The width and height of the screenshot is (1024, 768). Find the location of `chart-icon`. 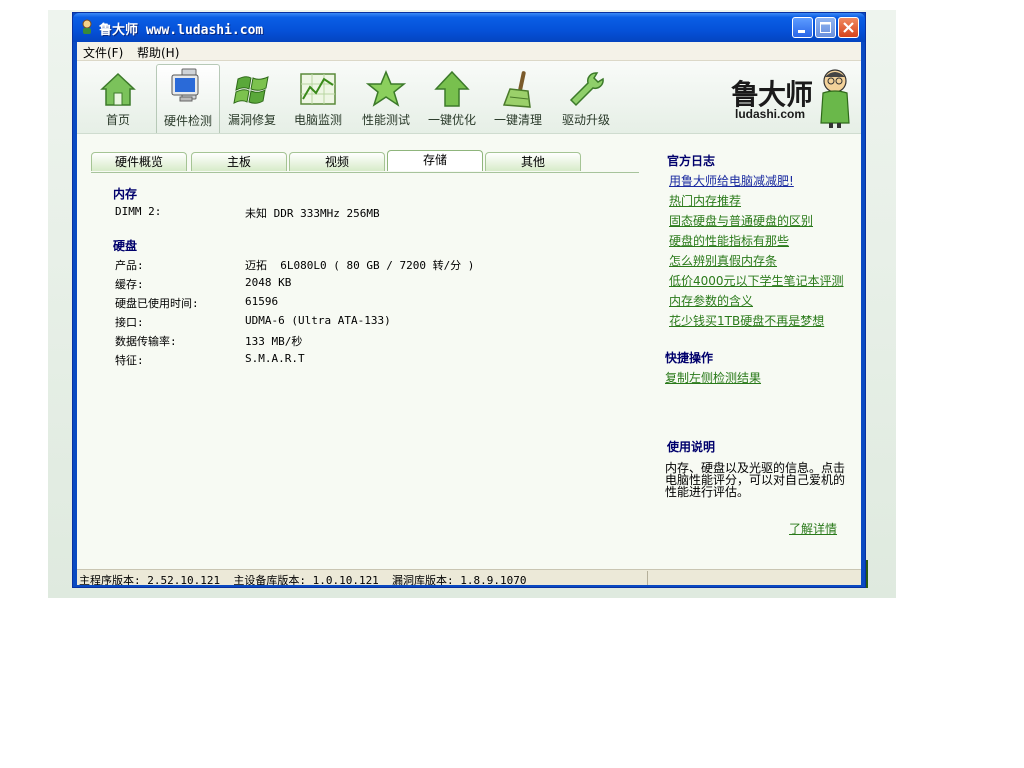

chart-icon is located at coordinates (318, 89).